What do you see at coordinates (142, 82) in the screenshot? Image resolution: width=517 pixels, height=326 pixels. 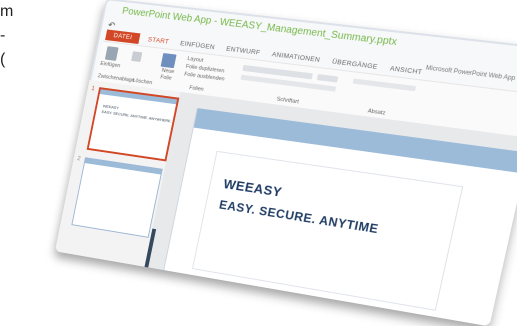 I see `group-delete: Löschen` at bounding box center [142, 82].